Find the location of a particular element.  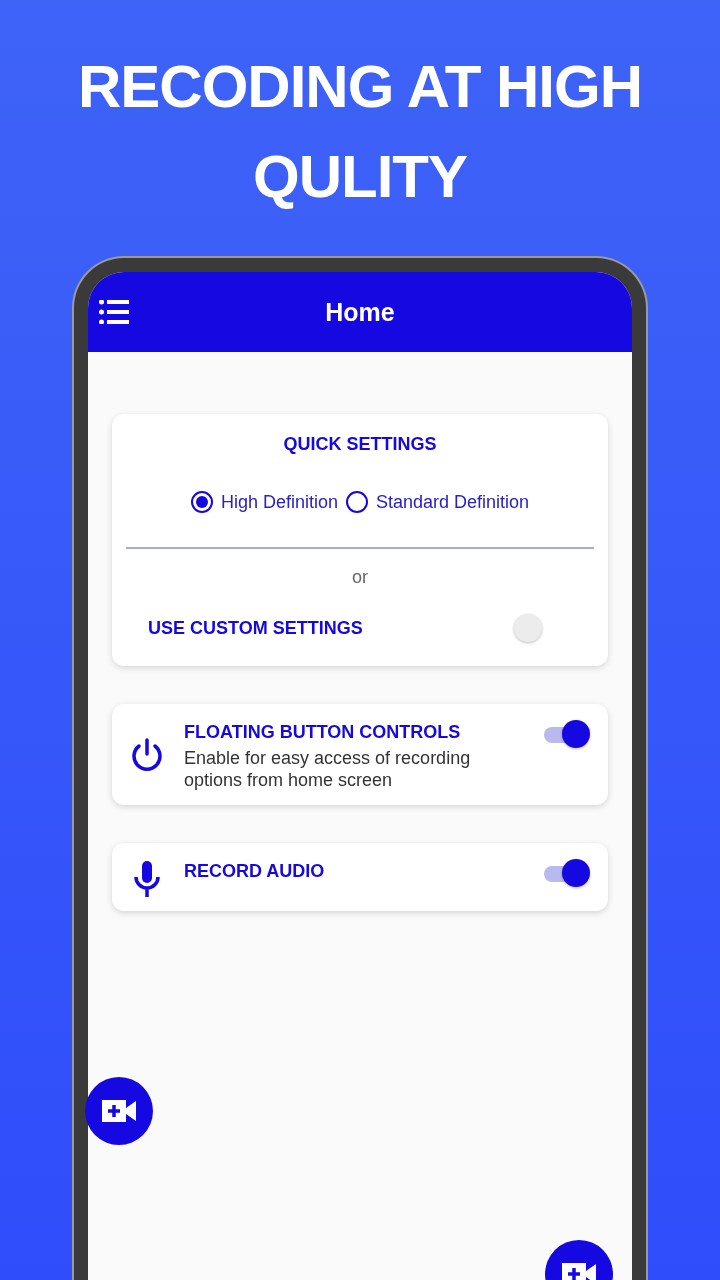

radio-label: High Definition is located at coordinates (279, 502).